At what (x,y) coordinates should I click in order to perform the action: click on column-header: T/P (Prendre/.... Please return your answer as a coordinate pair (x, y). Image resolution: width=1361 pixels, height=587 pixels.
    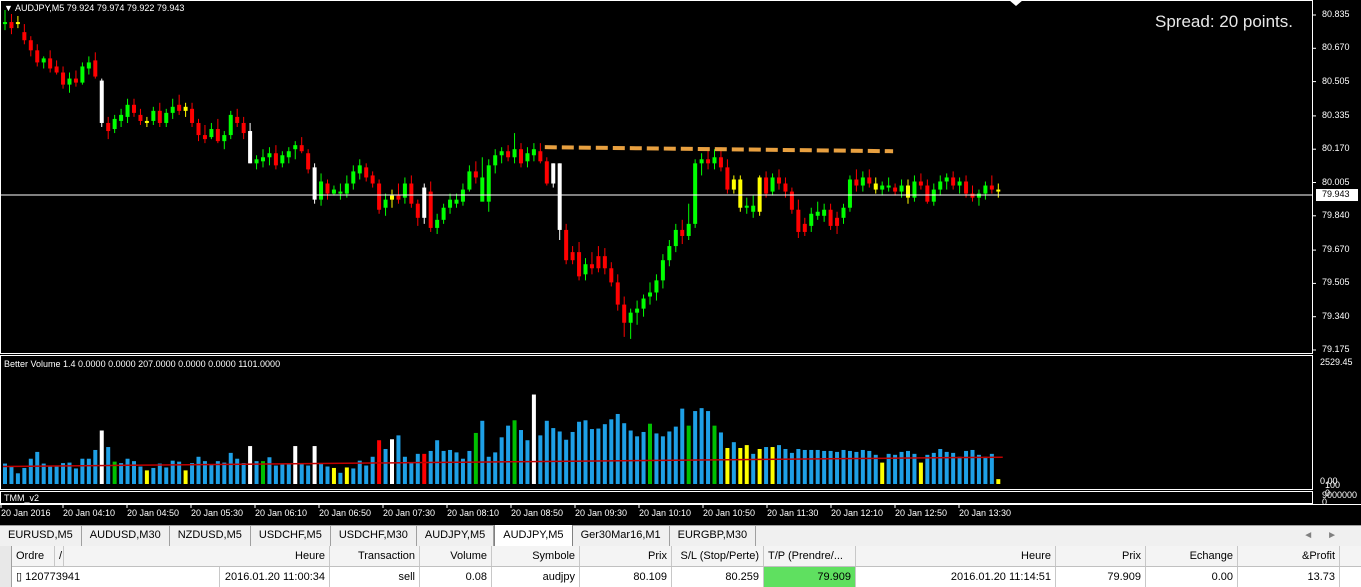
    Looking at the image, I should click on (810, 556).